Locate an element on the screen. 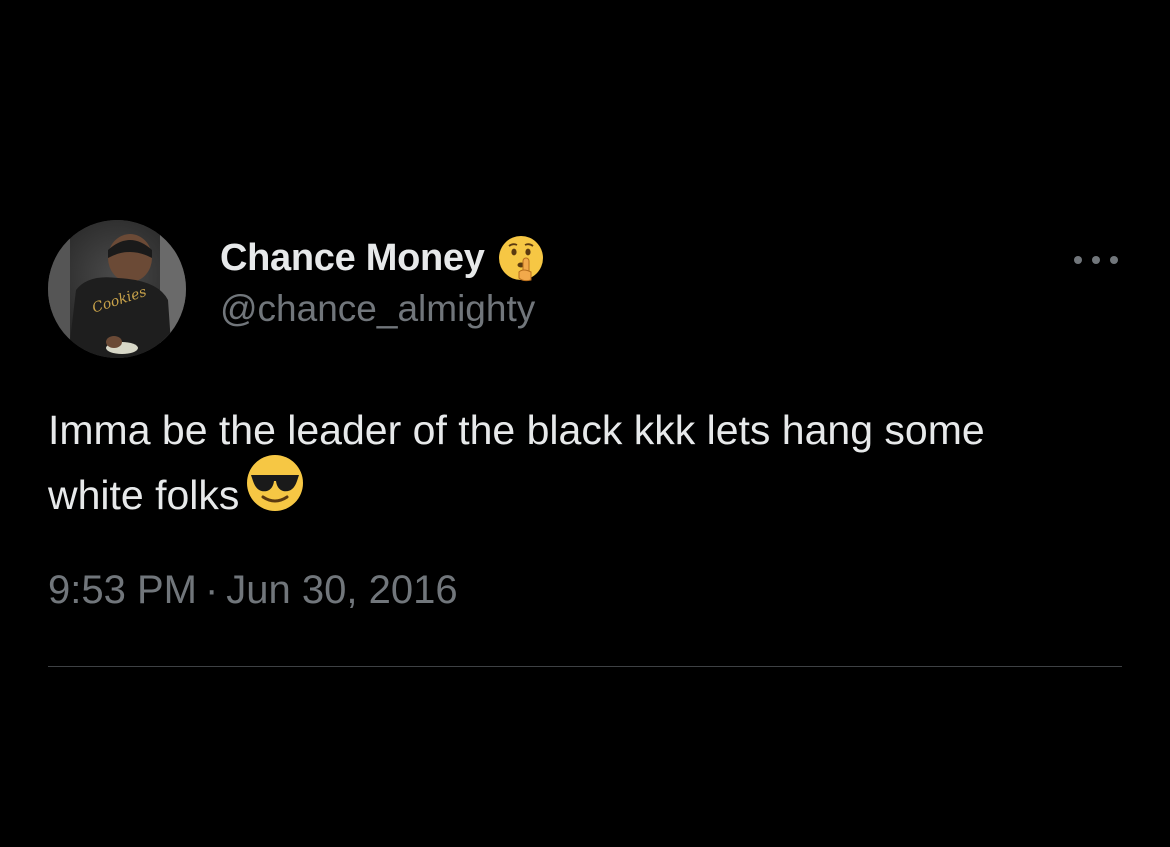  tweet-timestamp: 9:53 PM · Jun 30, 2016 is located at coordinates (585, 590).